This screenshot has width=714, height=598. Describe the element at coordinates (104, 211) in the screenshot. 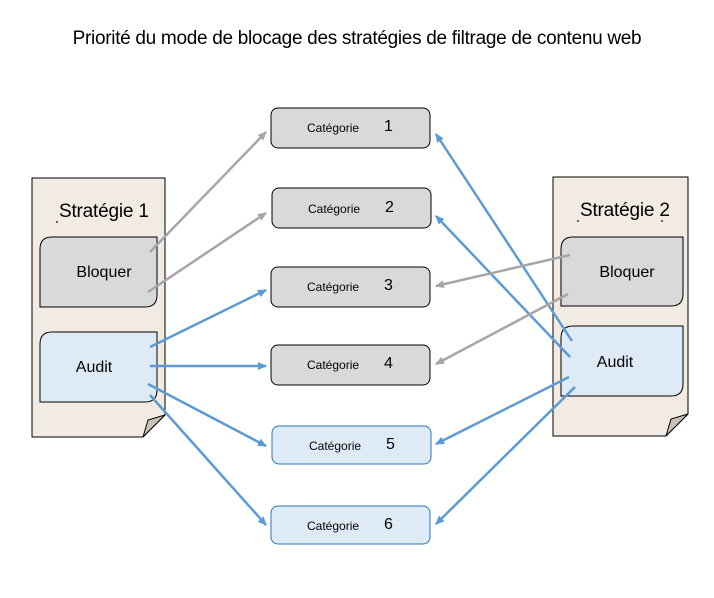

I see `policy-1-title: Stratégie 1` at that location.